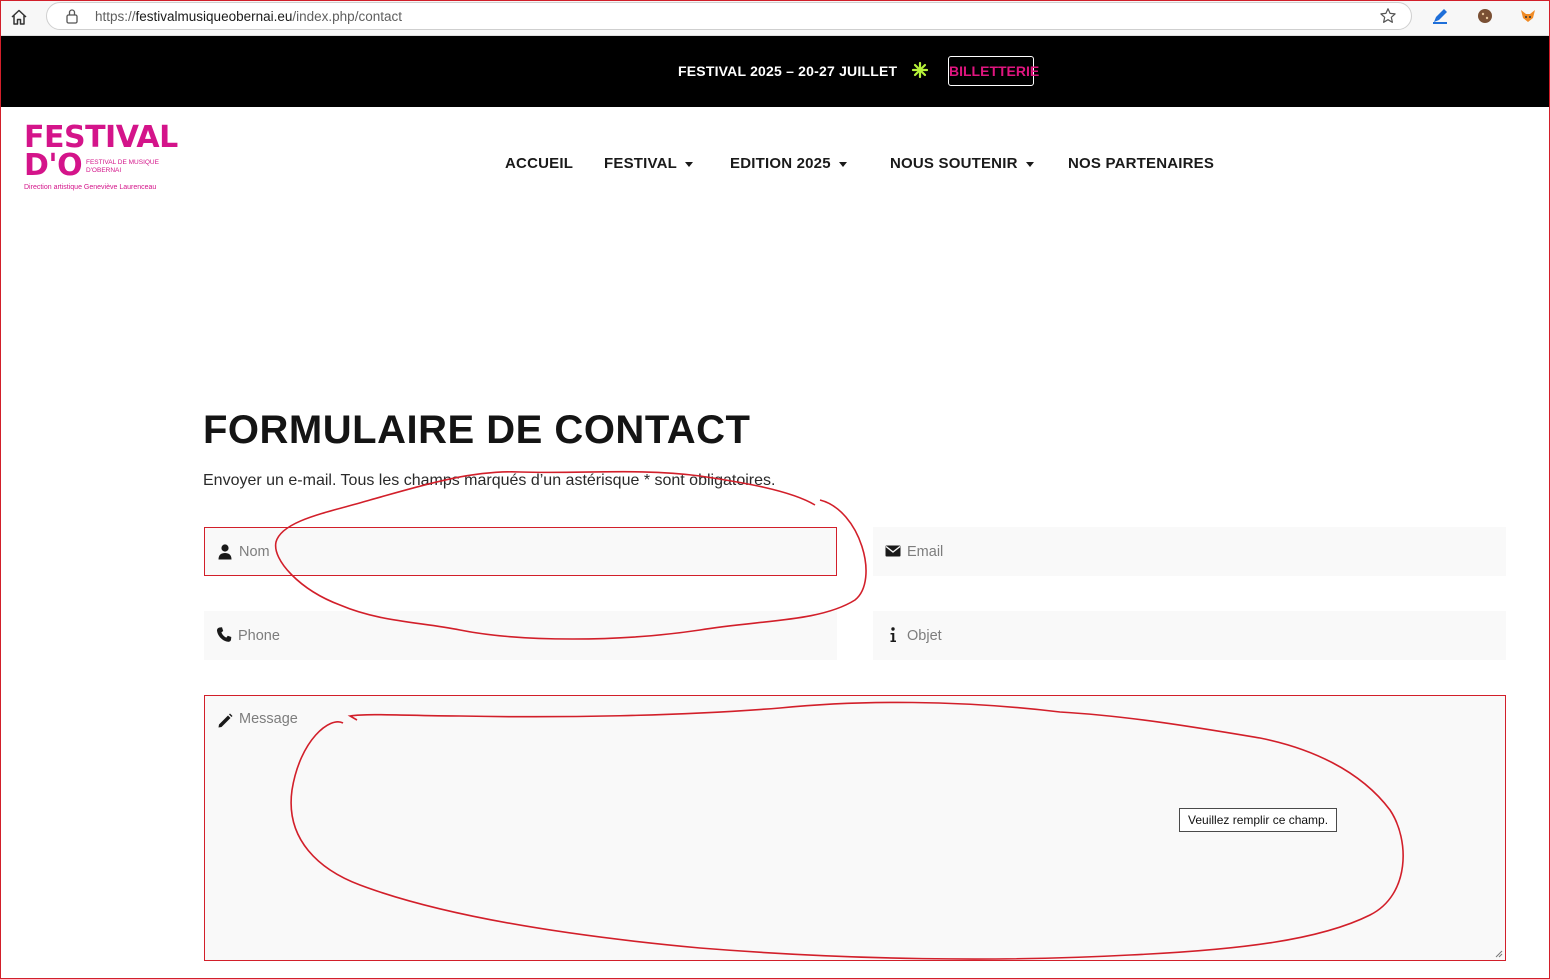  Describe the element at coordinates (347, 16) in the screenshot. I see `url-path: /index.php/contact` at that location.